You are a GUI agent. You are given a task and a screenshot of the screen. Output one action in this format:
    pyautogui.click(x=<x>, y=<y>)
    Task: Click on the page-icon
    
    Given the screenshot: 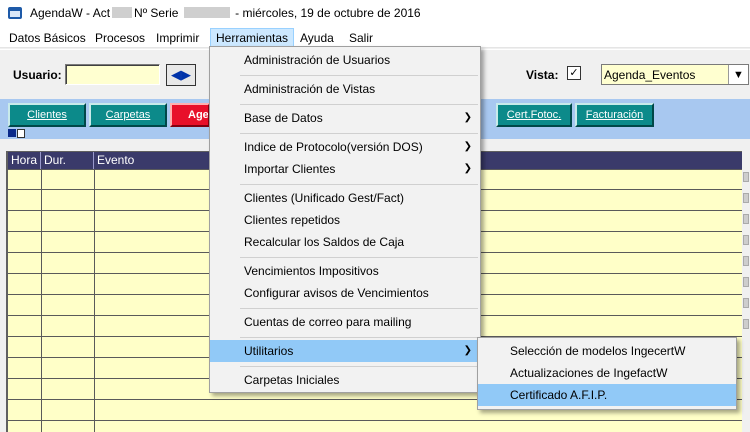 What is the action you would take?
    pyautogui.click(x=21, y=133)
    